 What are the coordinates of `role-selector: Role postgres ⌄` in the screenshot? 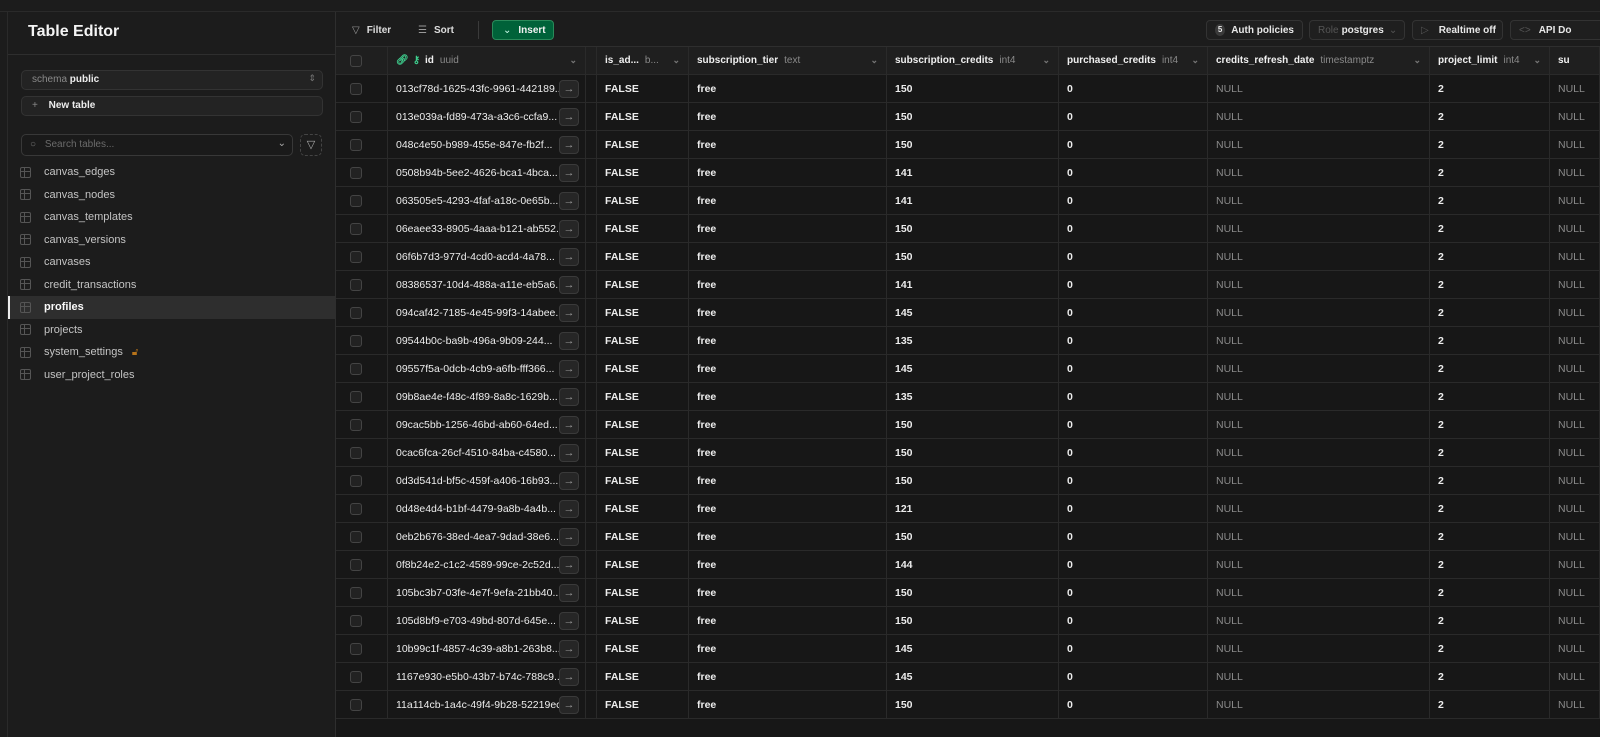 It's located at (1357, 30).